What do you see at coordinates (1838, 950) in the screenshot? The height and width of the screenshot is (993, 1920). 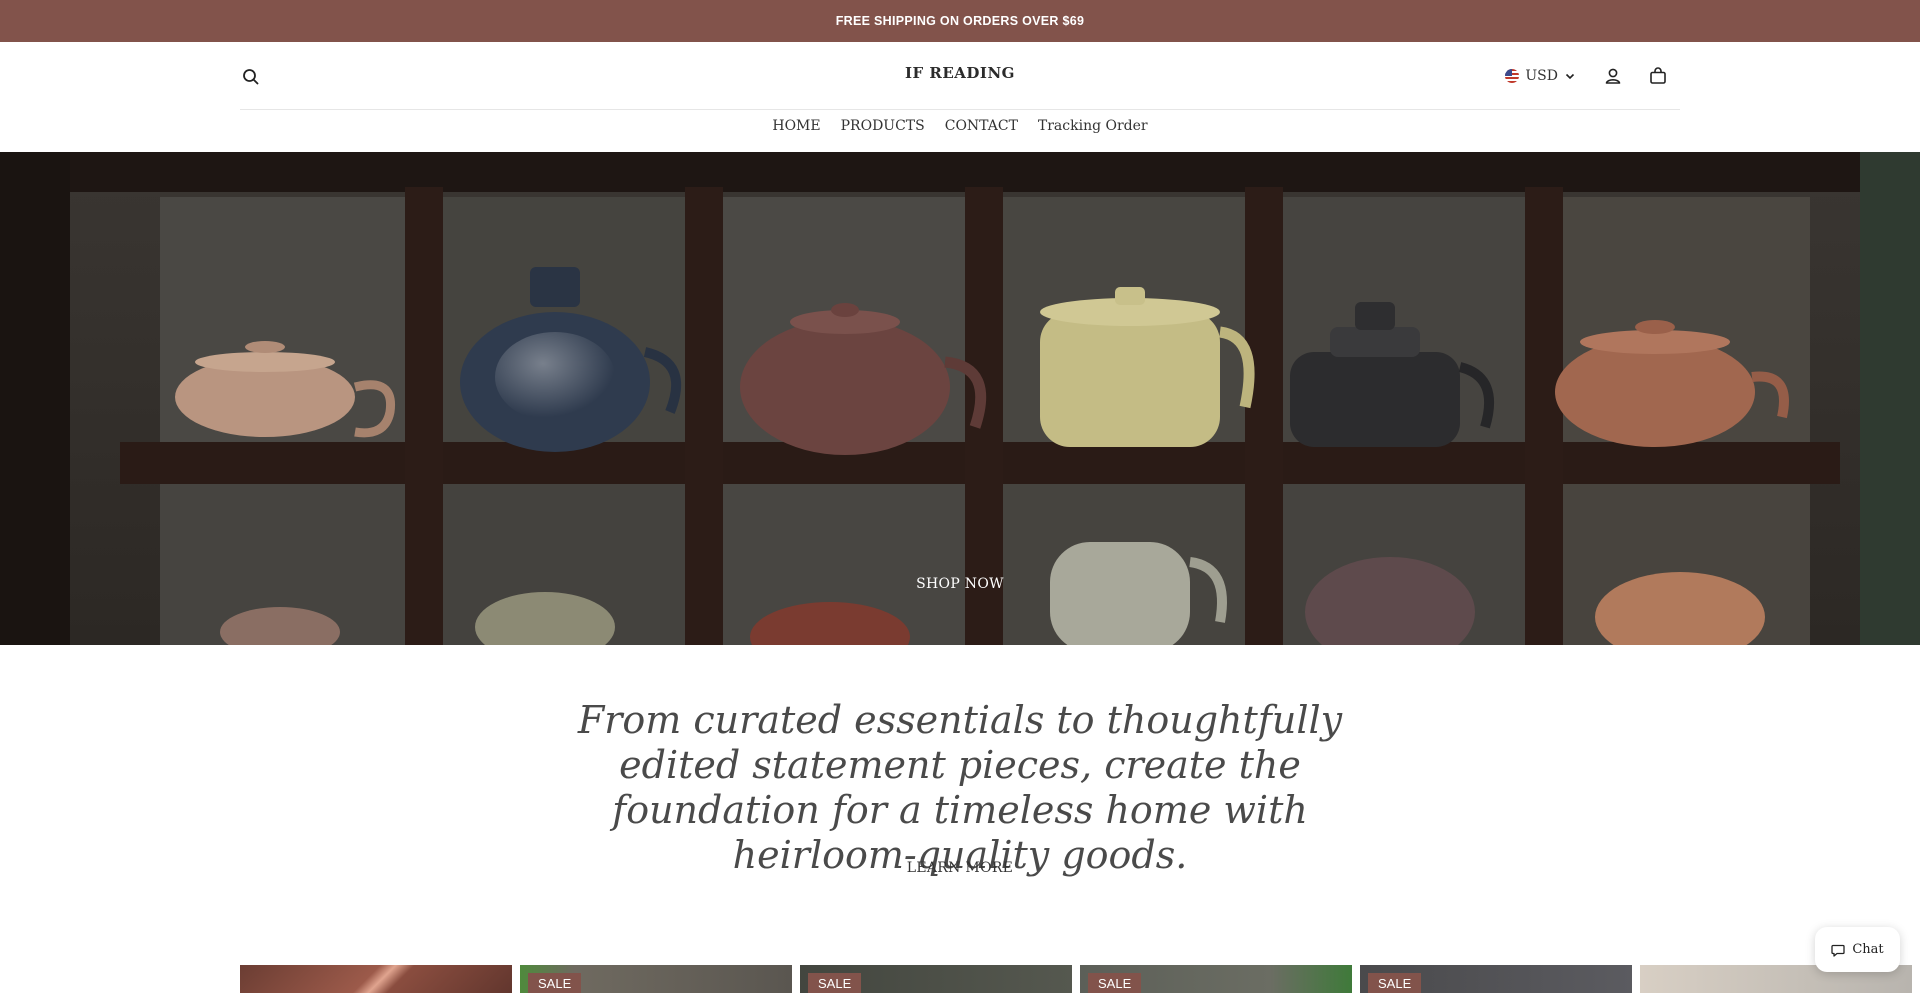 I see `chat-bubble-icon` at bounding box center [1838, 950].